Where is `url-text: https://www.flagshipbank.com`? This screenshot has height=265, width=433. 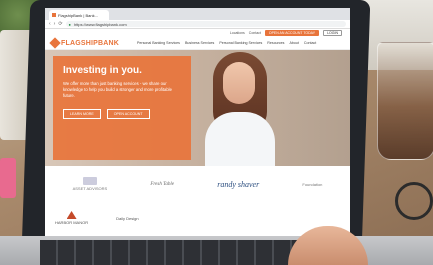
url-text: https://www.flagshipbank.com is located at coordinates (100, 24).